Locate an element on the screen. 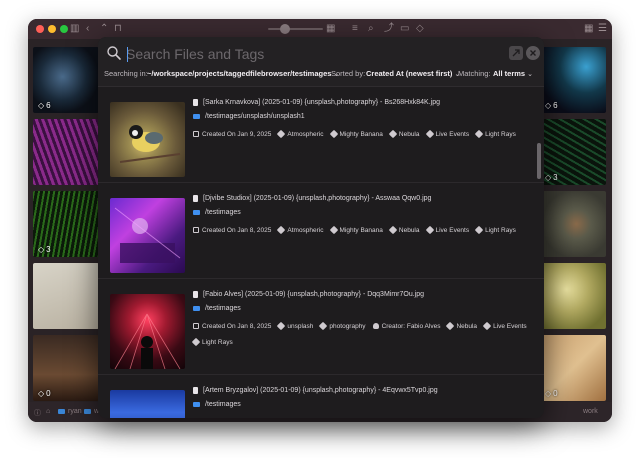  search-input is located at coordinates (306, 54).